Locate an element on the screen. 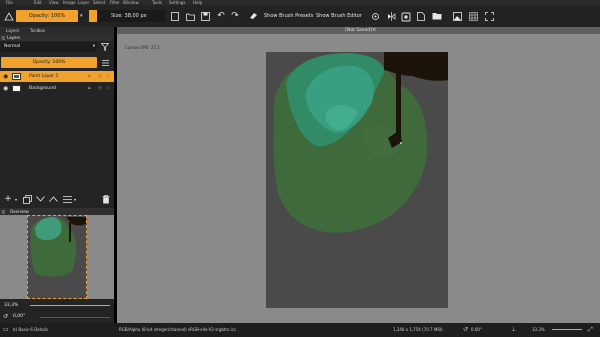 This screenshot has width=600, height=337. blend-mode-label: Normal is located at coordinates (12, 46).